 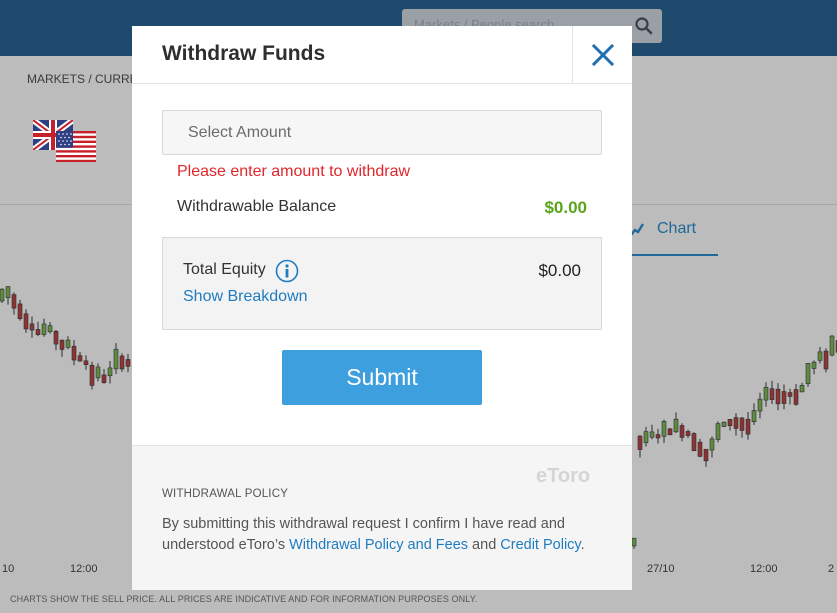 What do you see at coordinates (677, 228) in the screenshot?
I see `tab-chart-label: Chart` at bounding box center [677, 228].